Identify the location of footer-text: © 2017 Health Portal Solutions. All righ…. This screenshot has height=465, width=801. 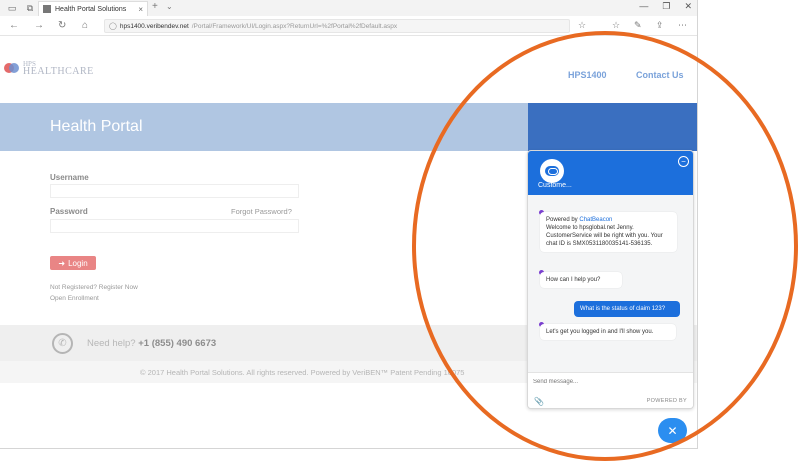
(302, 372).